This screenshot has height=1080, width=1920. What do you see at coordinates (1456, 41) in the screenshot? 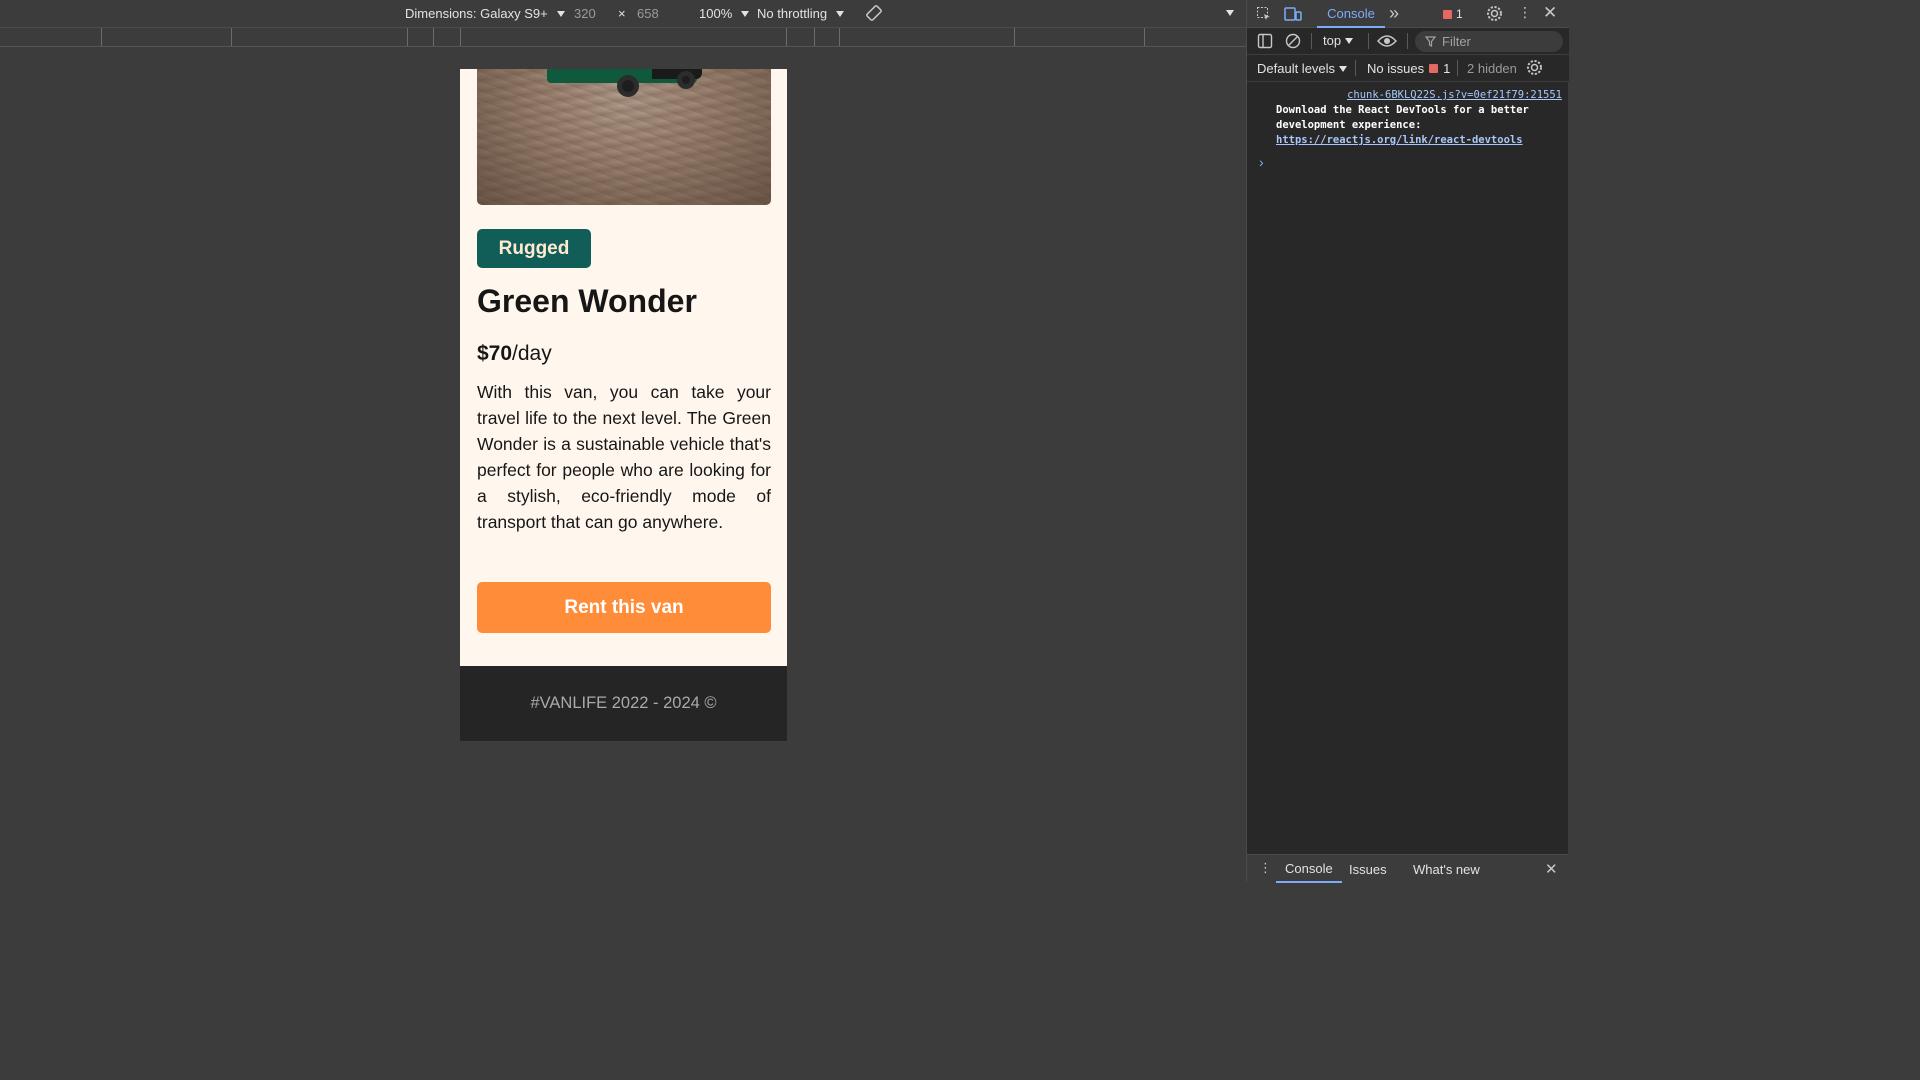
I see `filter-placeholder: Filter` at bounding box center [1456, 41].